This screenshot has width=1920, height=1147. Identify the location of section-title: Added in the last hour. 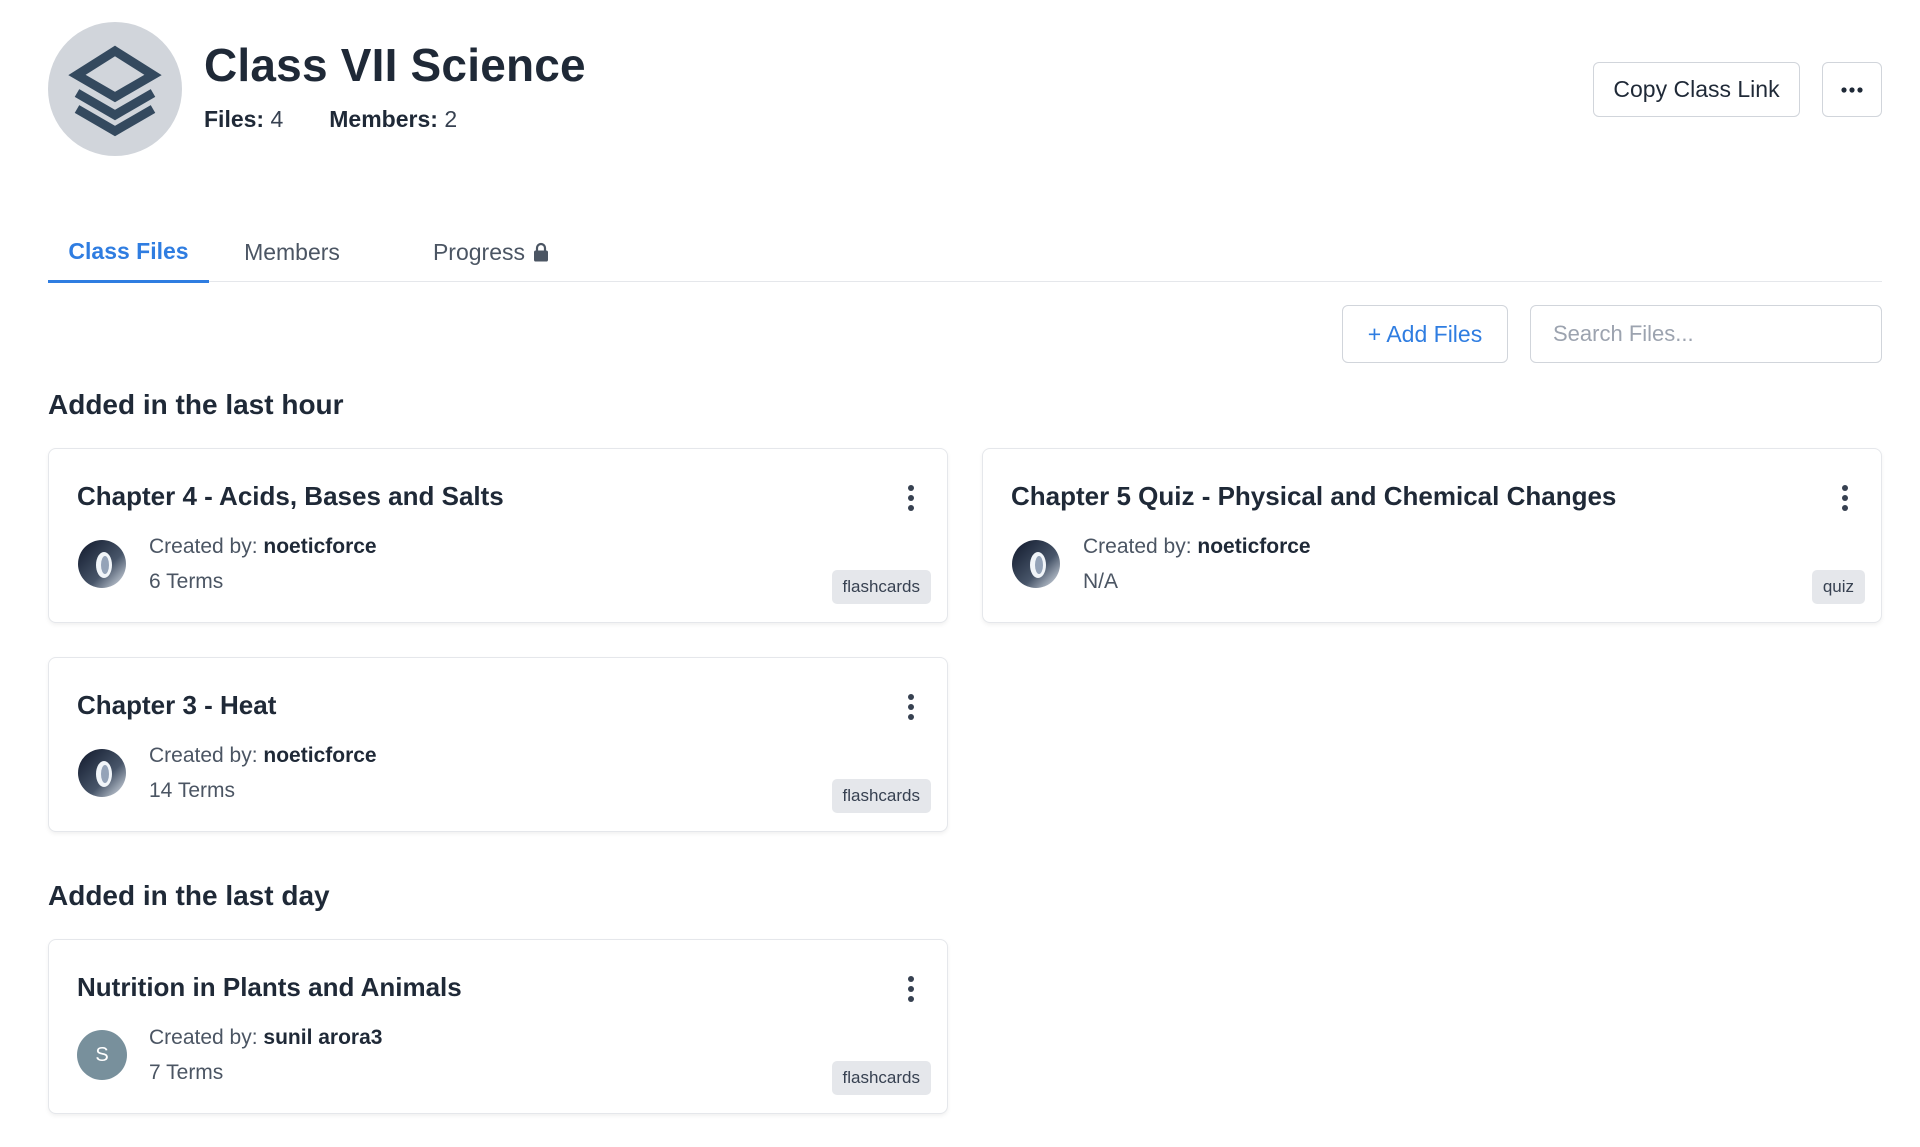
(196, 404).